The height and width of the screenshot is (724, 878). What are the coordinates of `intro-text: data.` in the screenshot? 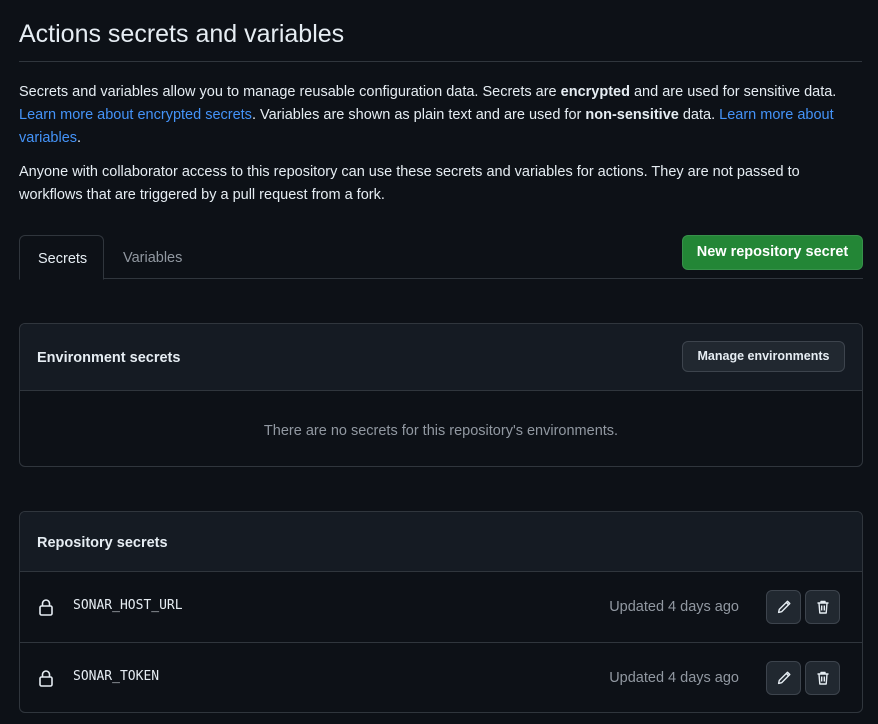 It's located at (699, 115).